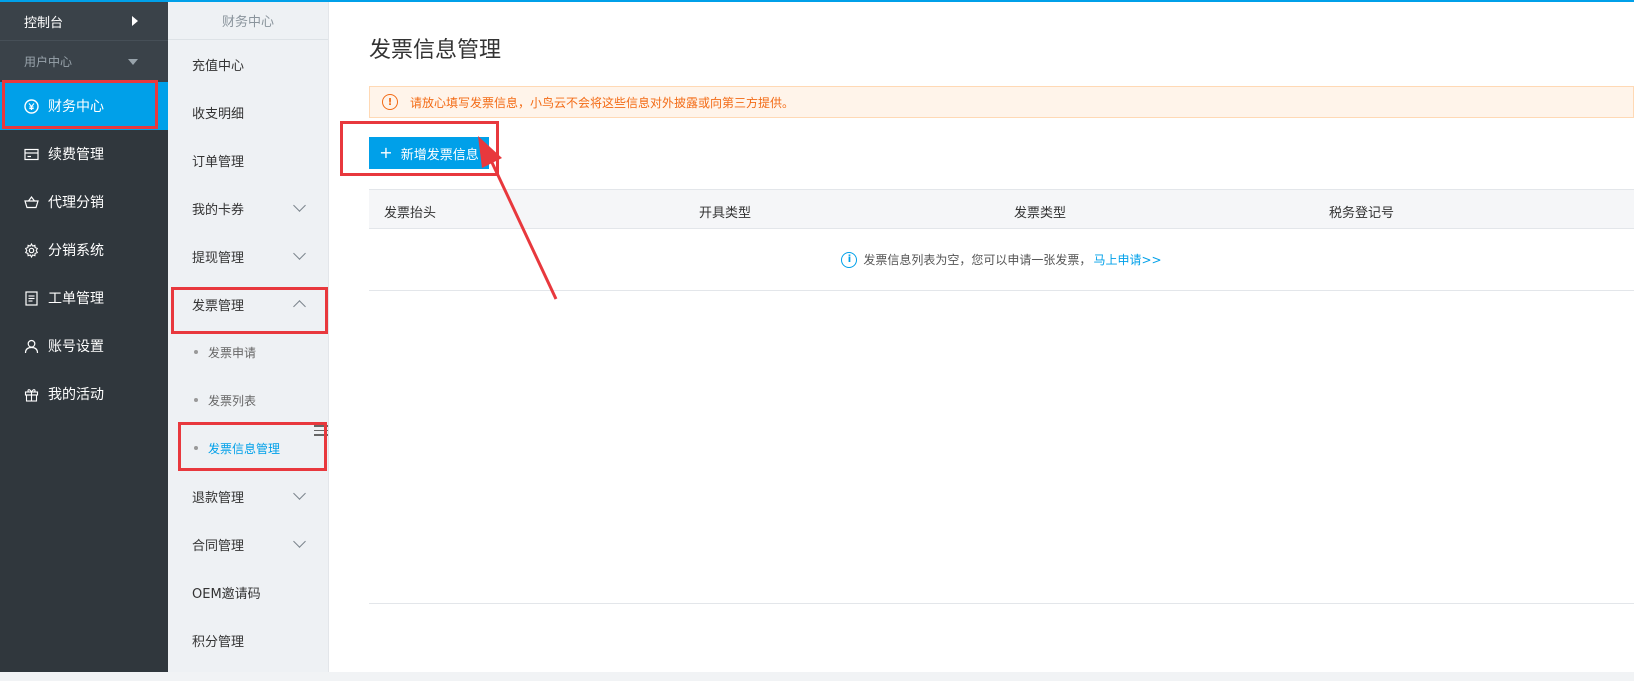 The image size is (1634, 681). Describe the element at coordinates (244, 448) in the screenshot. I see `subnav-child-label: 发票信息管理` at that location.